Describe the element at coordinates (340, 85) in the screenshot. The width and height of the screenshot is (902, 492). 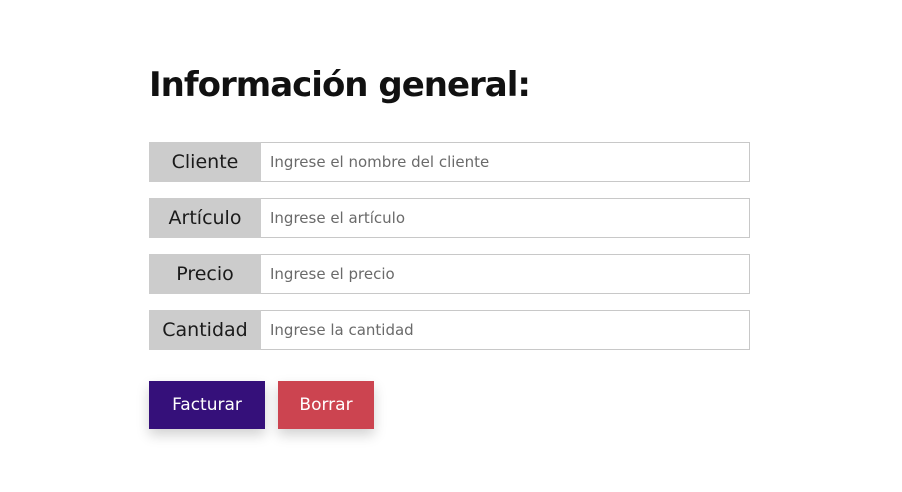
I see `page-title: Información general:` at that location.